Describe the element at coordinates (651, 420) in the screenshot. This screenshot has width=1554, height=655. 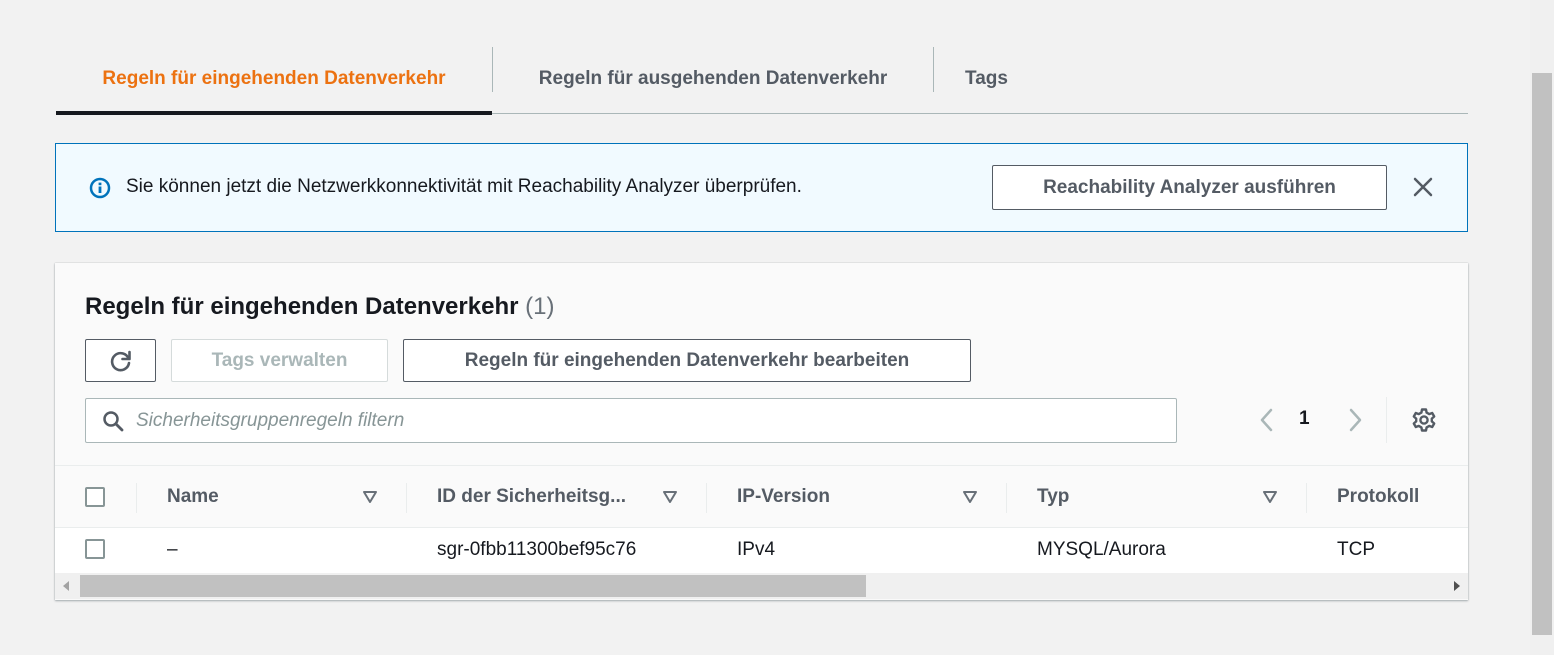
I see `search-input` at that location.